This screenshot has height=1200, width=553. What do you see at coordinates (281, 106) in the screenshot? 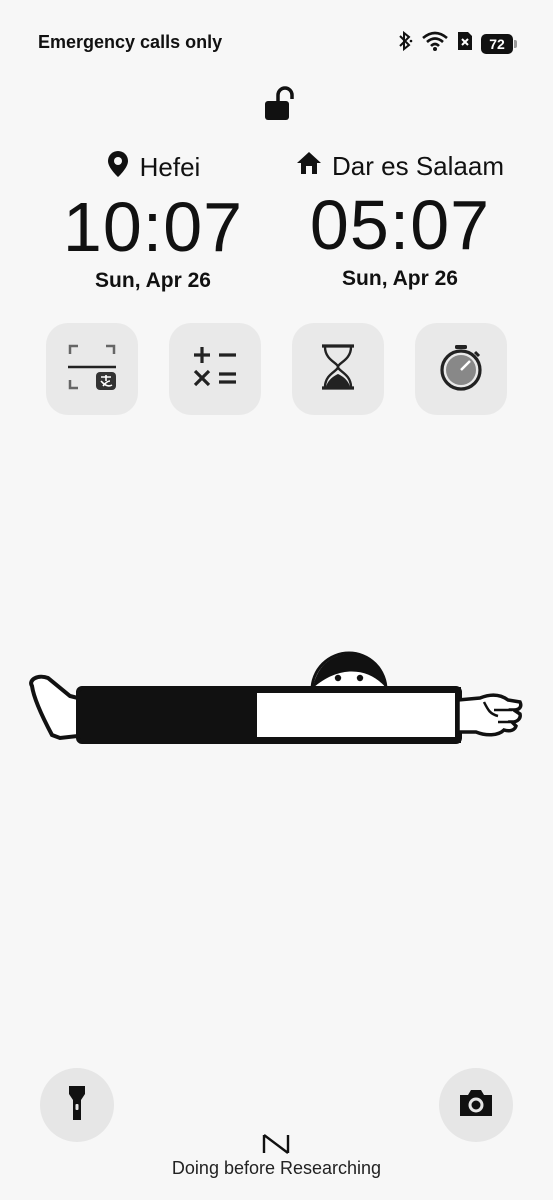
I see `lock-open-icon` at bounding box center [281, 106].